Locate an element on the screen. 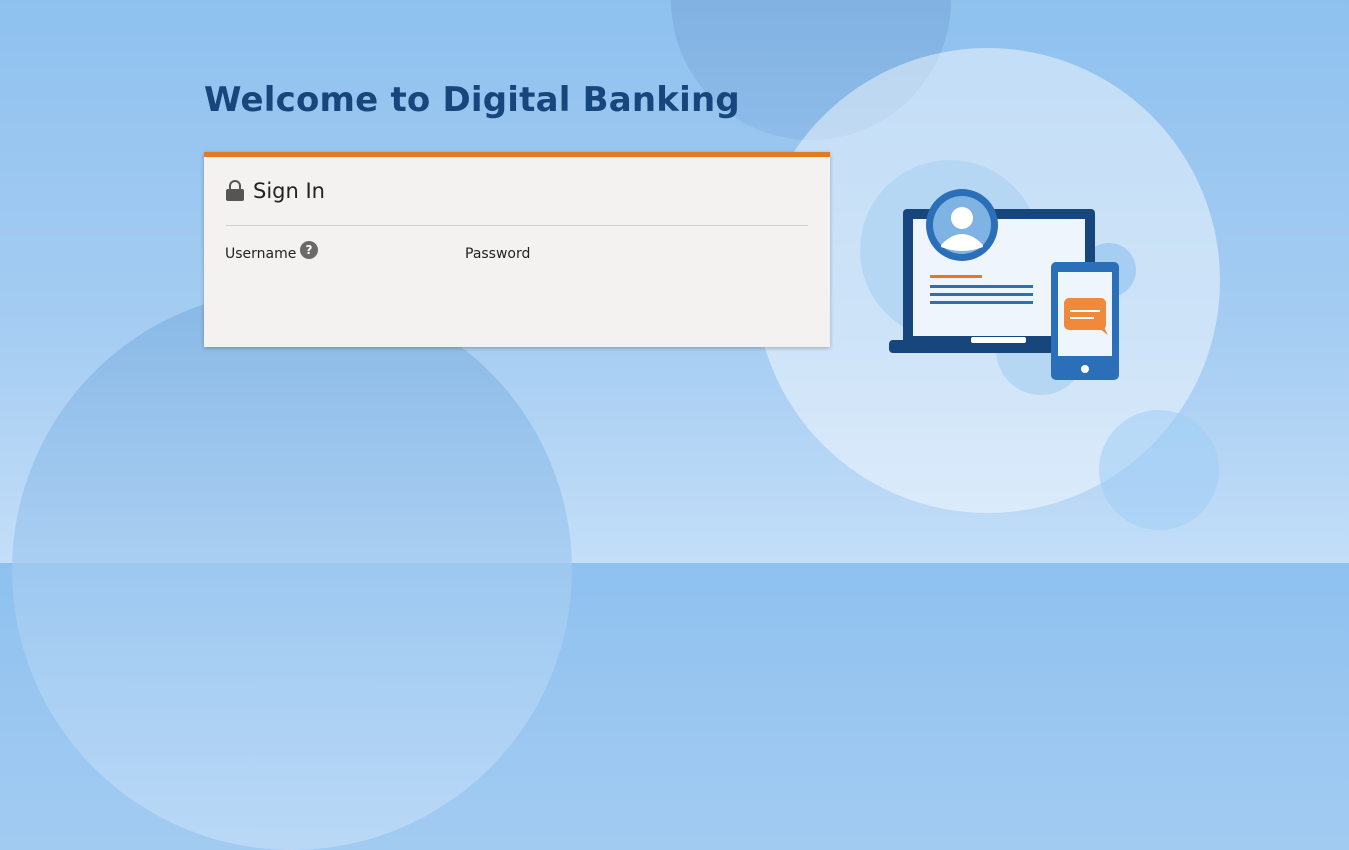 The image size is (1349, 850). lock-icon is located at coordinates (235, 191).